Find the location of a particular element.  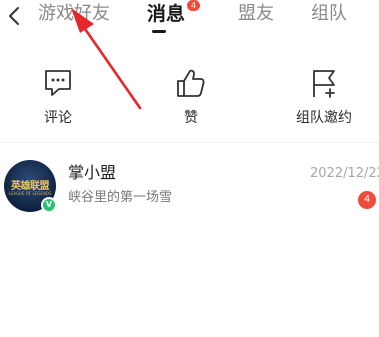

avatar-logo-subtext: LEAGUE OF LEGENDS is located at coordinates (30, 193).